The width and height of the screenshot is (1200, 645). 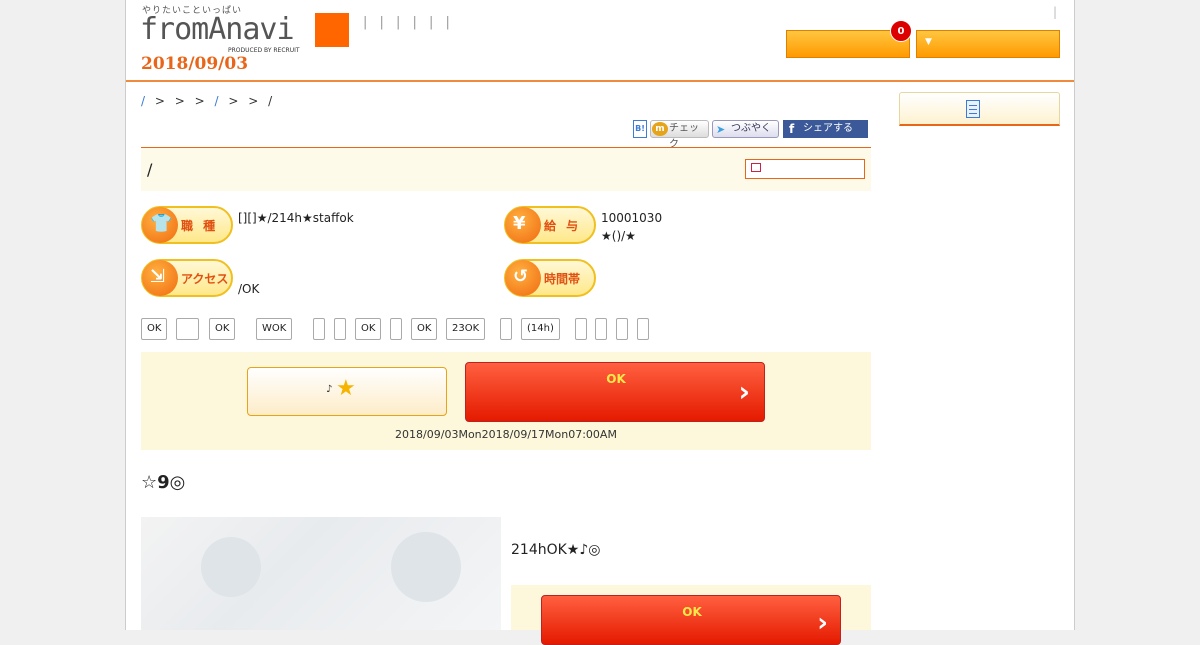 What do you see at coordinates (179, 101) in the screenshot?
I see `breadcrumb-separators: > > >` at bounding box center [179, 101].